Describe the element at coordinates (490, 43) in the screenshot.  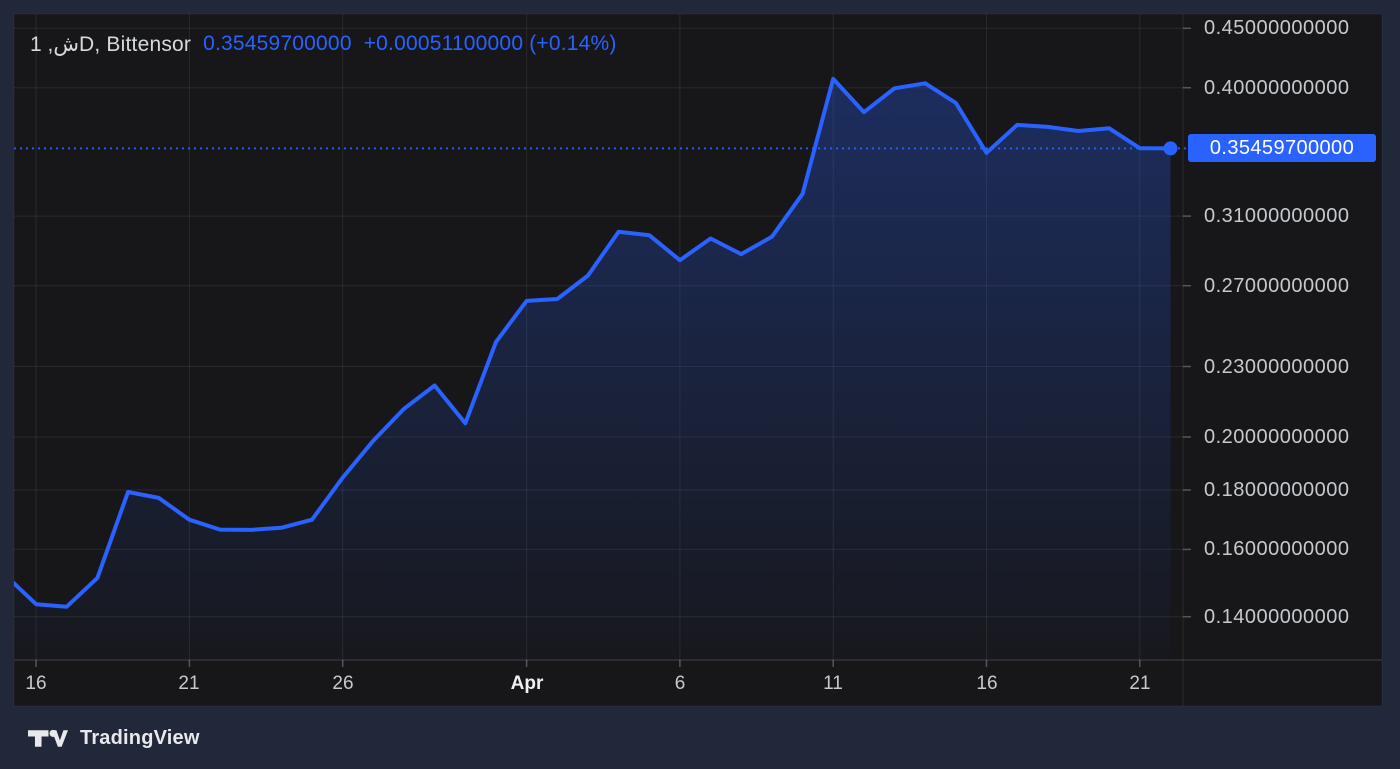
I see `legend-change: +0.00051100000 (+0.14%)` at that location.